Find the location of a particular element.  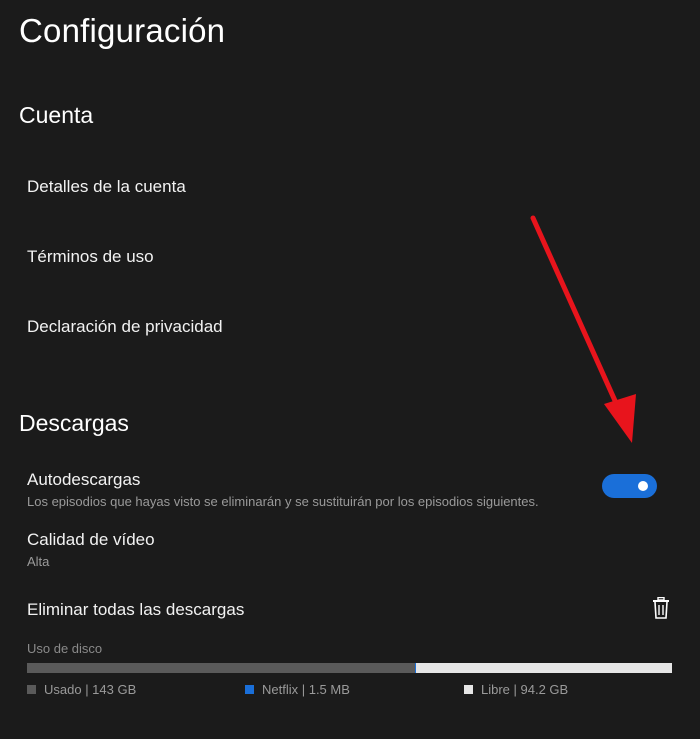

disk-netflix-segment is located at coordinates (415, 668).